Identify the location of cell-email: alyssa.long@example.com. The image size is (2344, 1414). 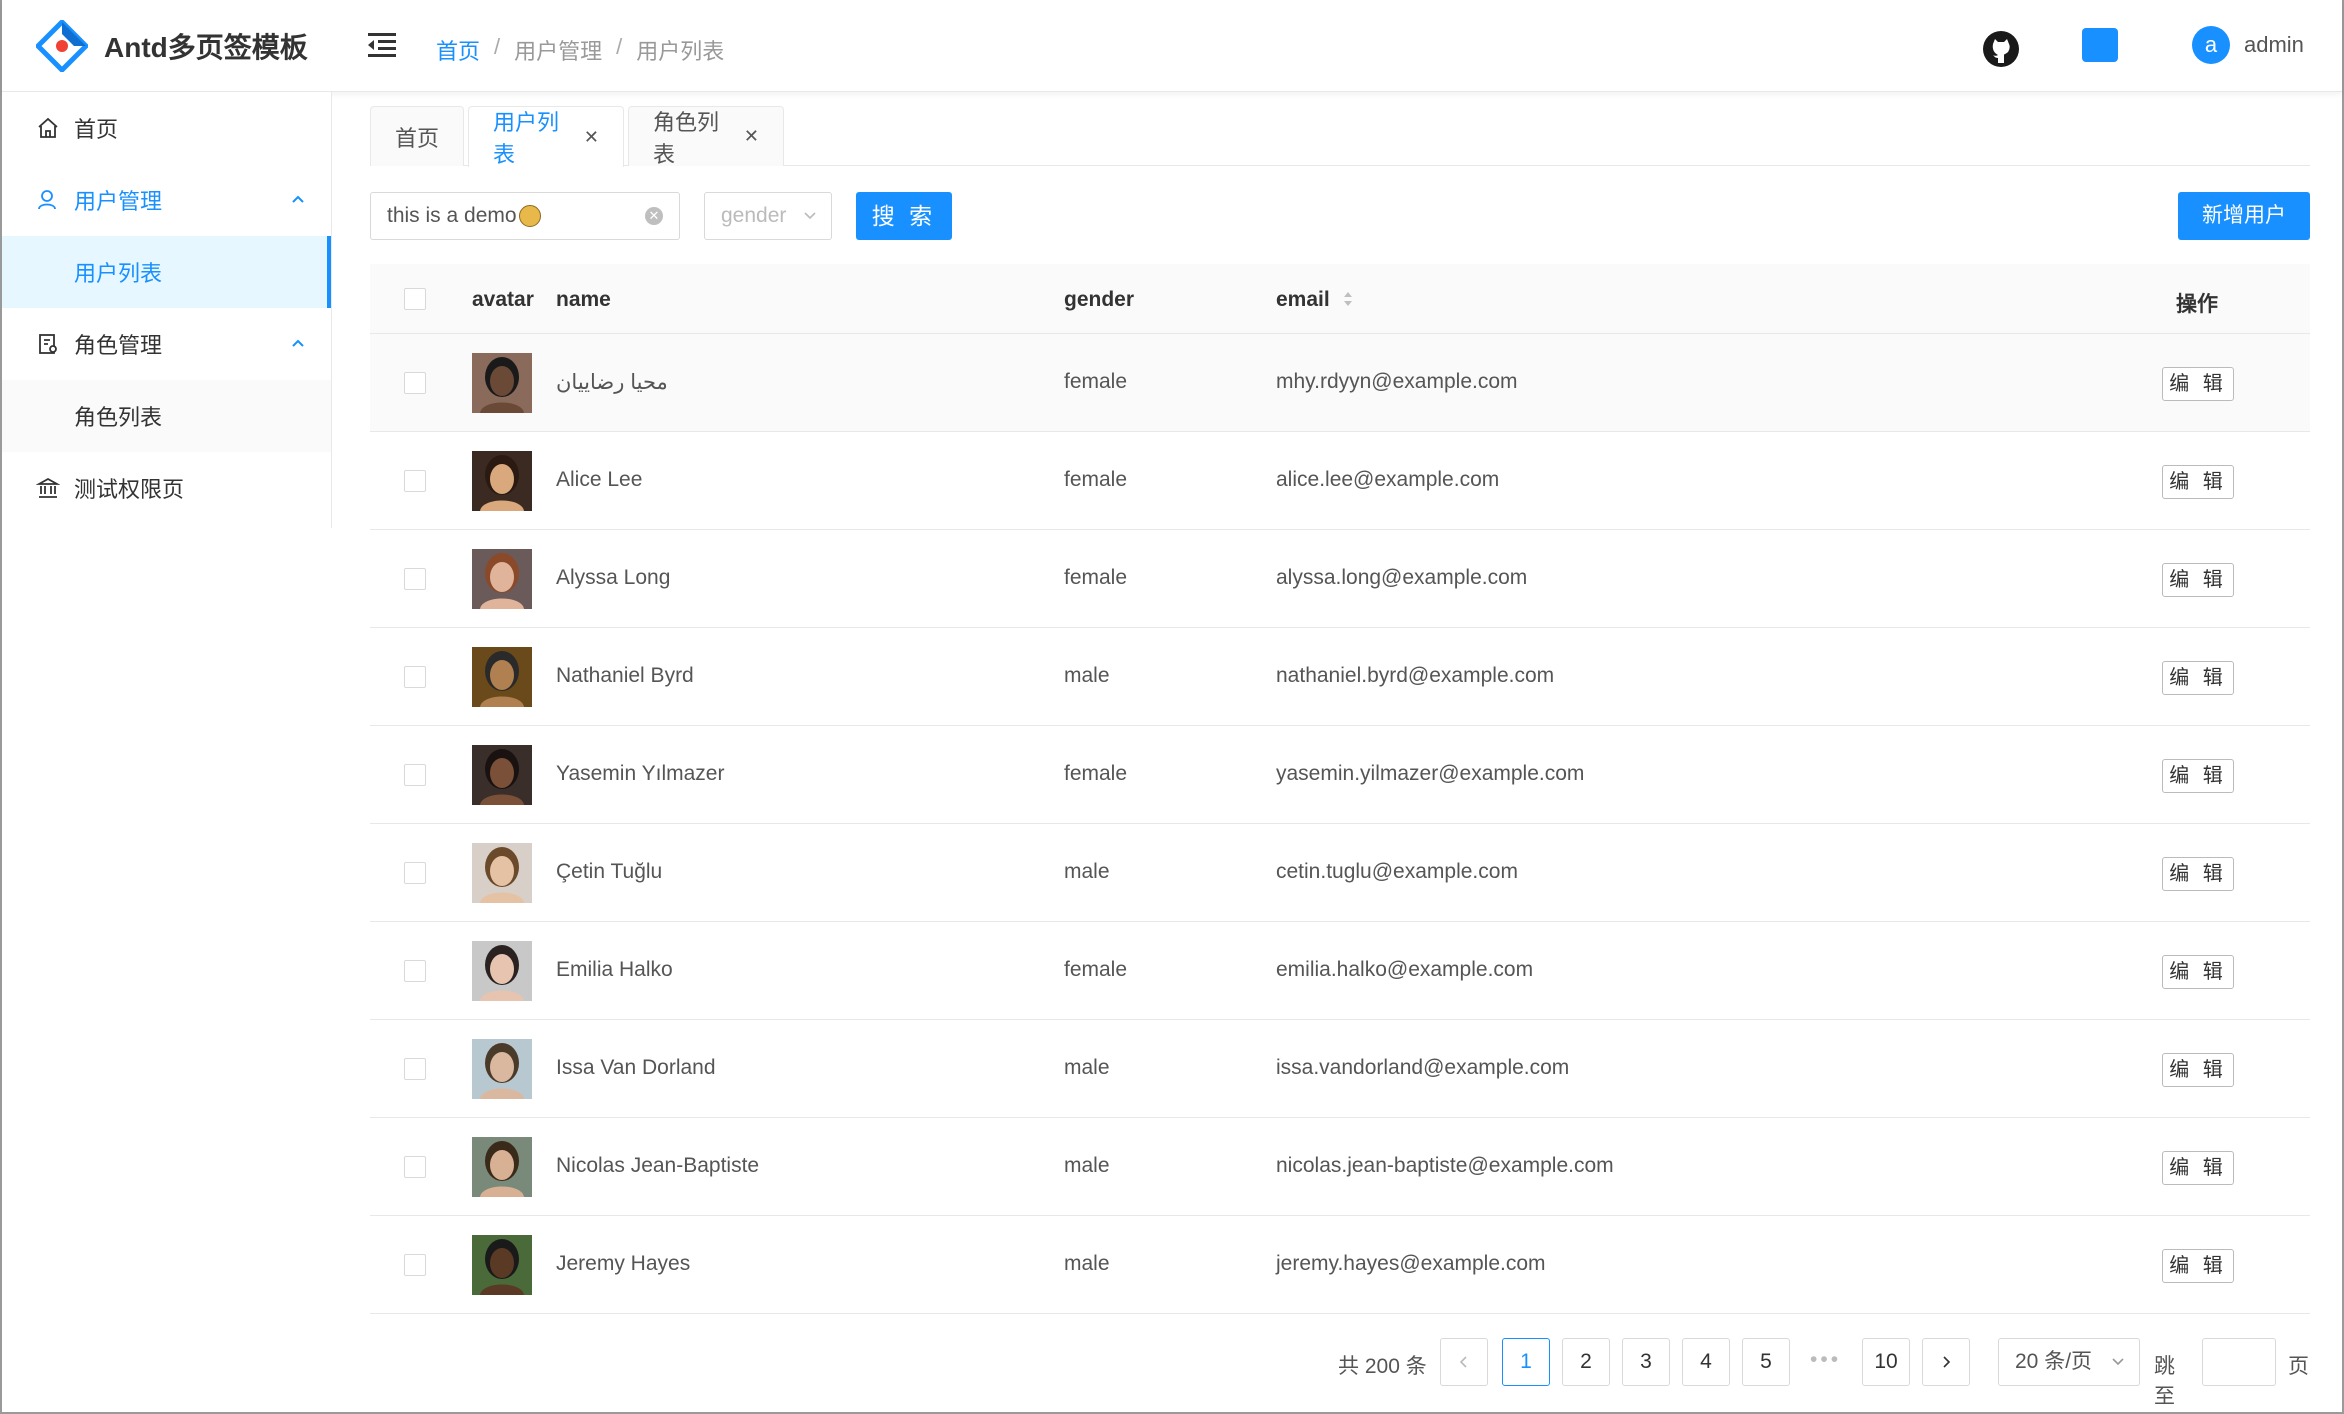
(1402, 577).